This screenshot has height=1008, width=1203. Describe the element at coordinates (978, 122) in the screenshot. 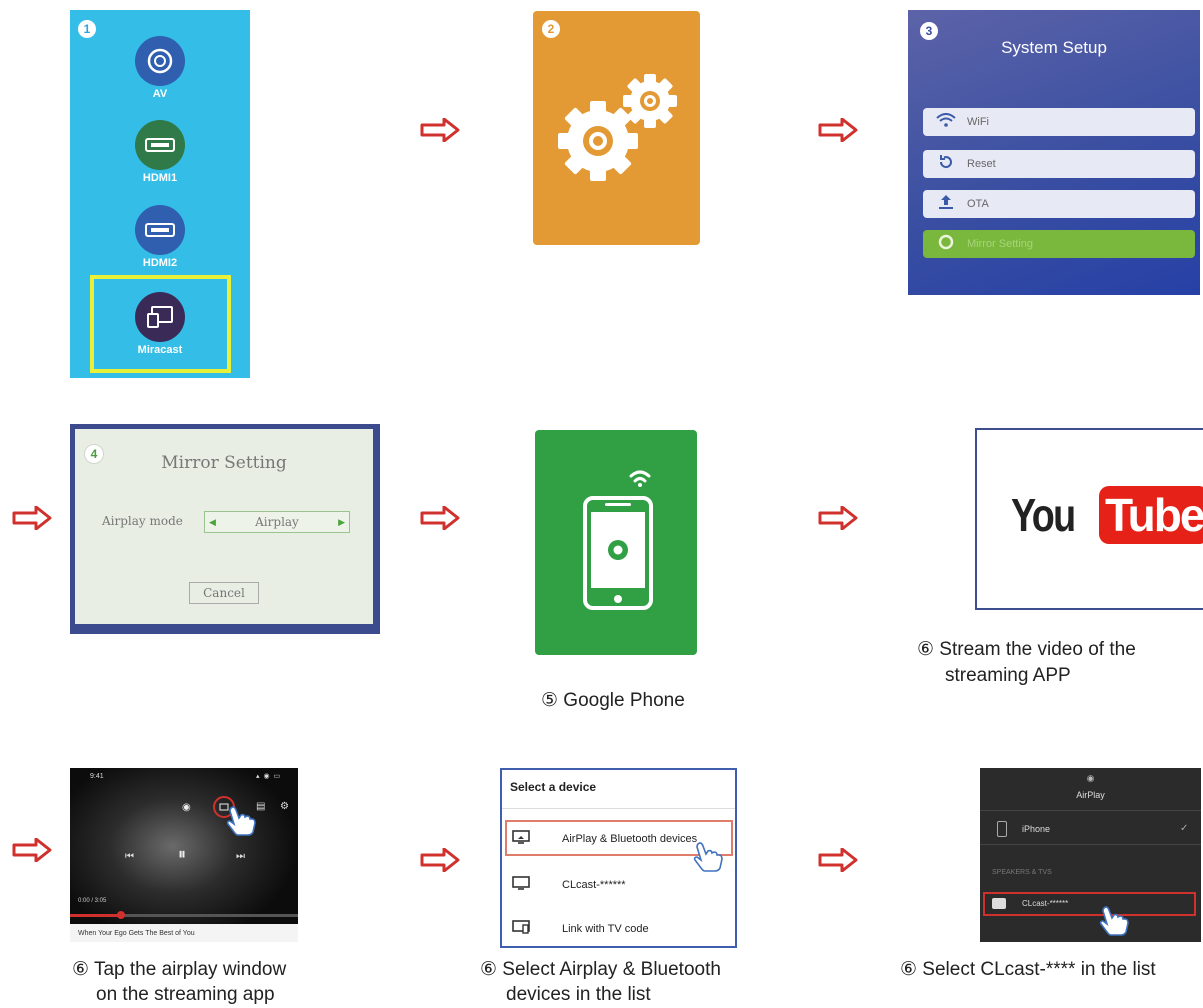

I see `menu-item-label: WiFi` at that location.